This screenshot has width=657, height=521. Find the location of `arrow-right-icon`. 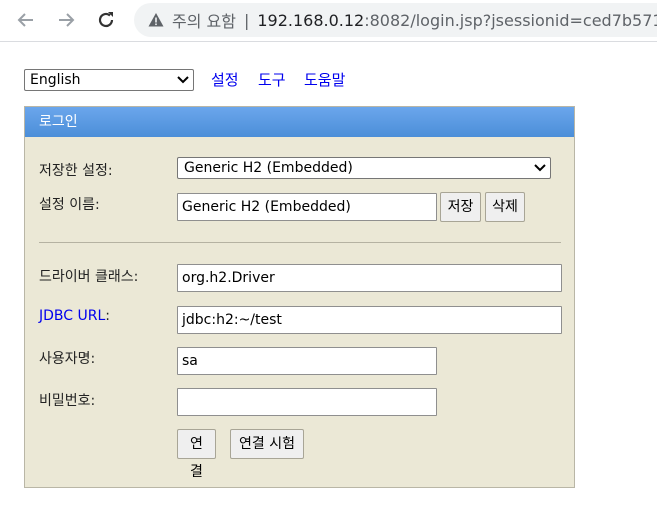

arrow-right-icon is located at coordinates (67, 20).